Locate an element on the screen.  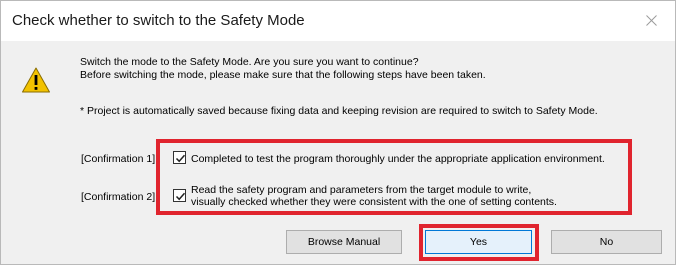
confirmation-2-label: [Confirmation 2] is located at coordinates (118, 197).